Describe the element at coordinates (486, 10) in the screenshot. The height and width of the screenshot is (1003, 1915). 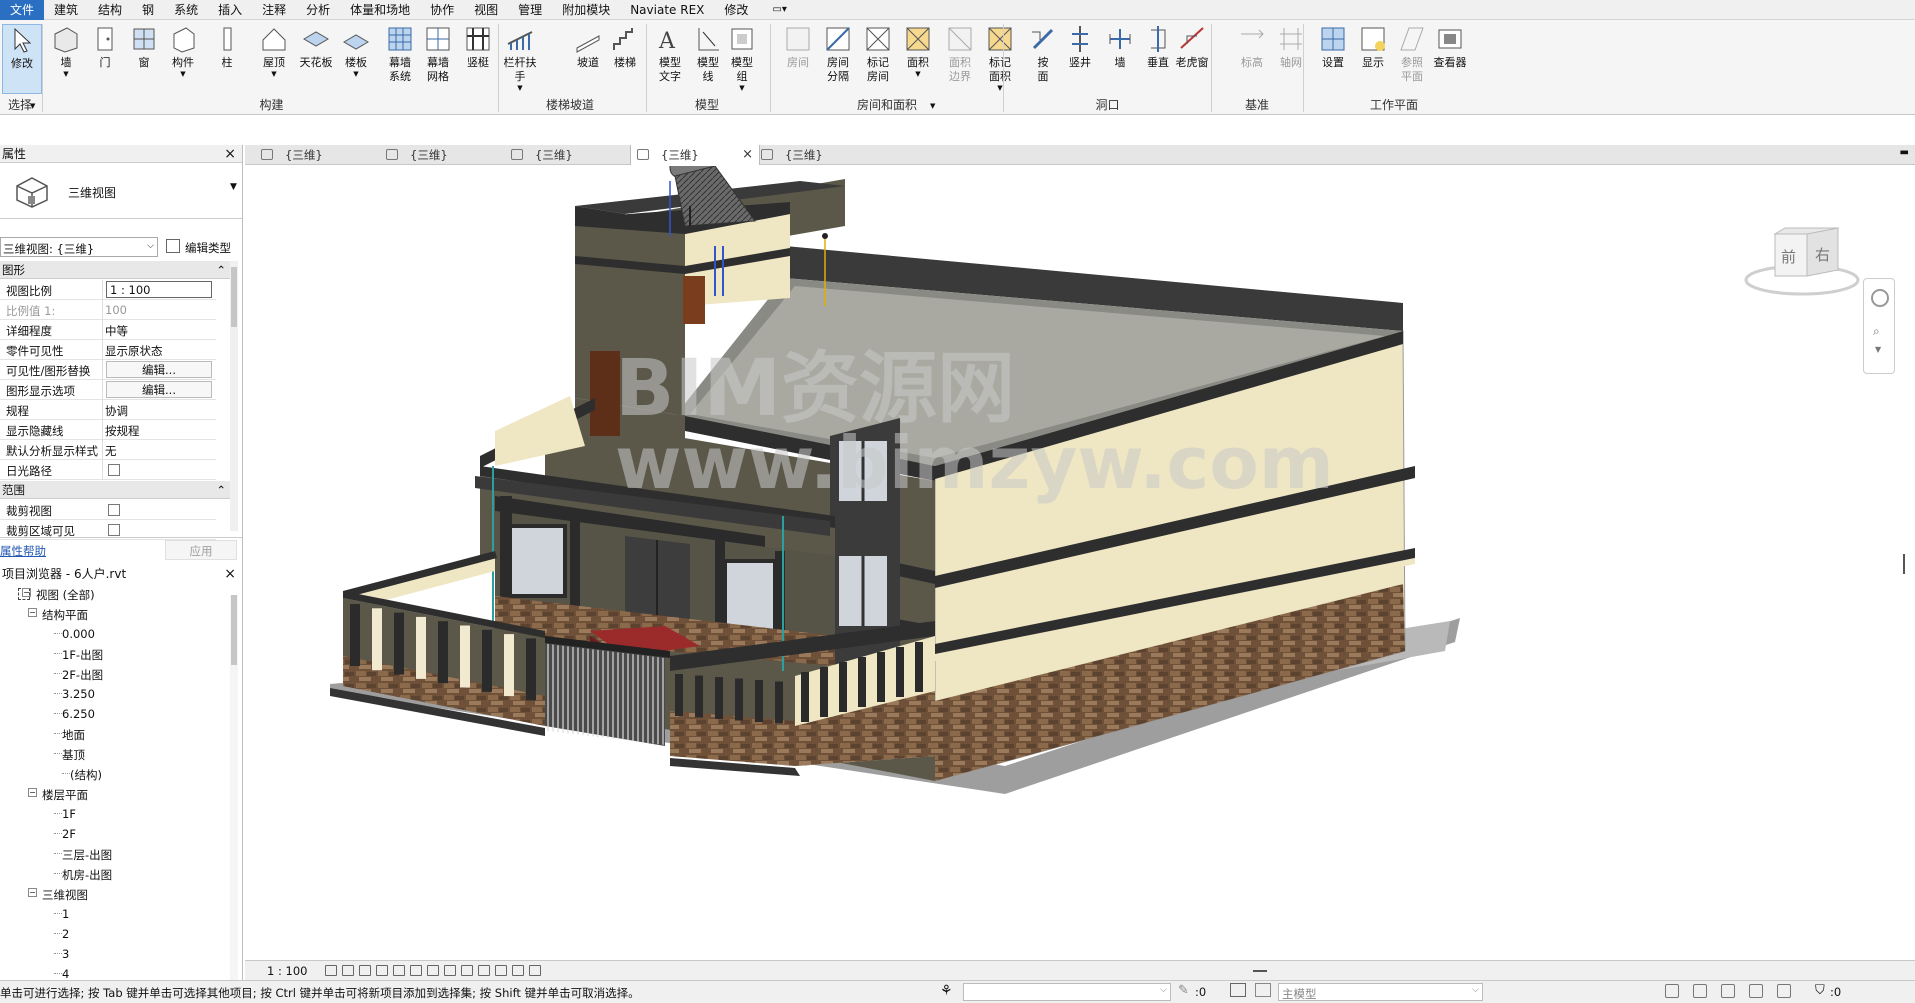
I see `menu-item-10: 视图` at that location.